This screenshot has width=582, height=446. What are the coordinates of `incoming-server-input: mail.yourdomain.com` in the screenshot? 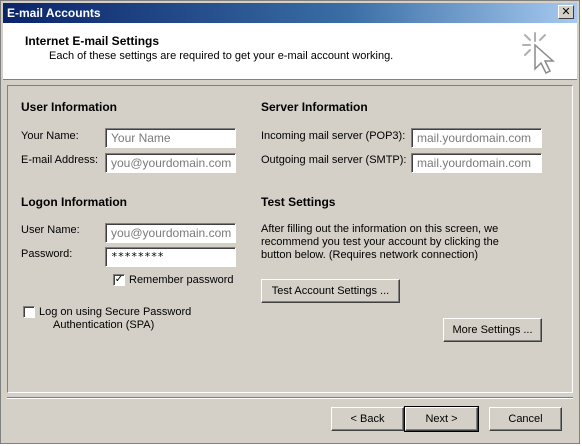 It's located at (476, 138).